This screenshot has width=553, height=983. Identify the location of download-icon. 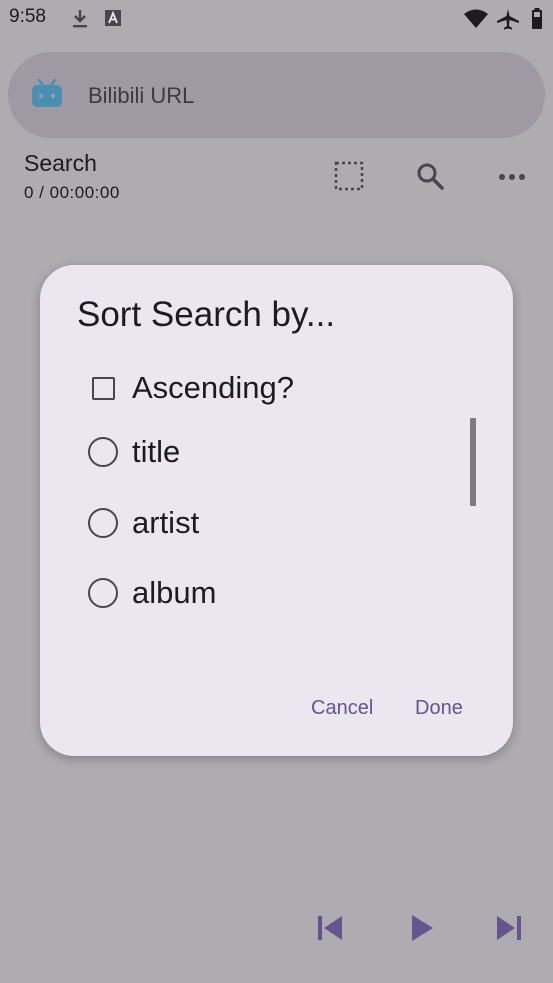
(80, 21).